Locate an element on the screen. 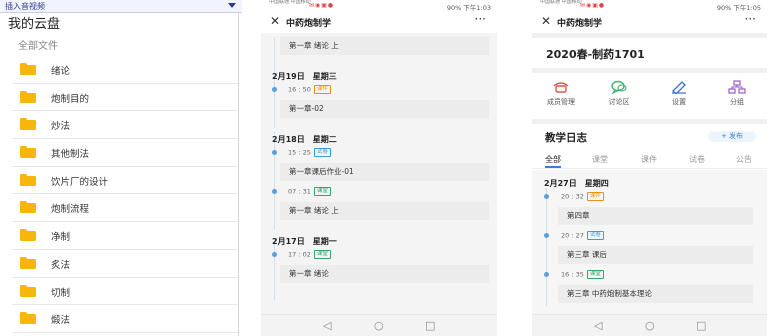 This screenshot has width=773, height=336. time-text: 20 : 32 is located at coordinates (572, 196).